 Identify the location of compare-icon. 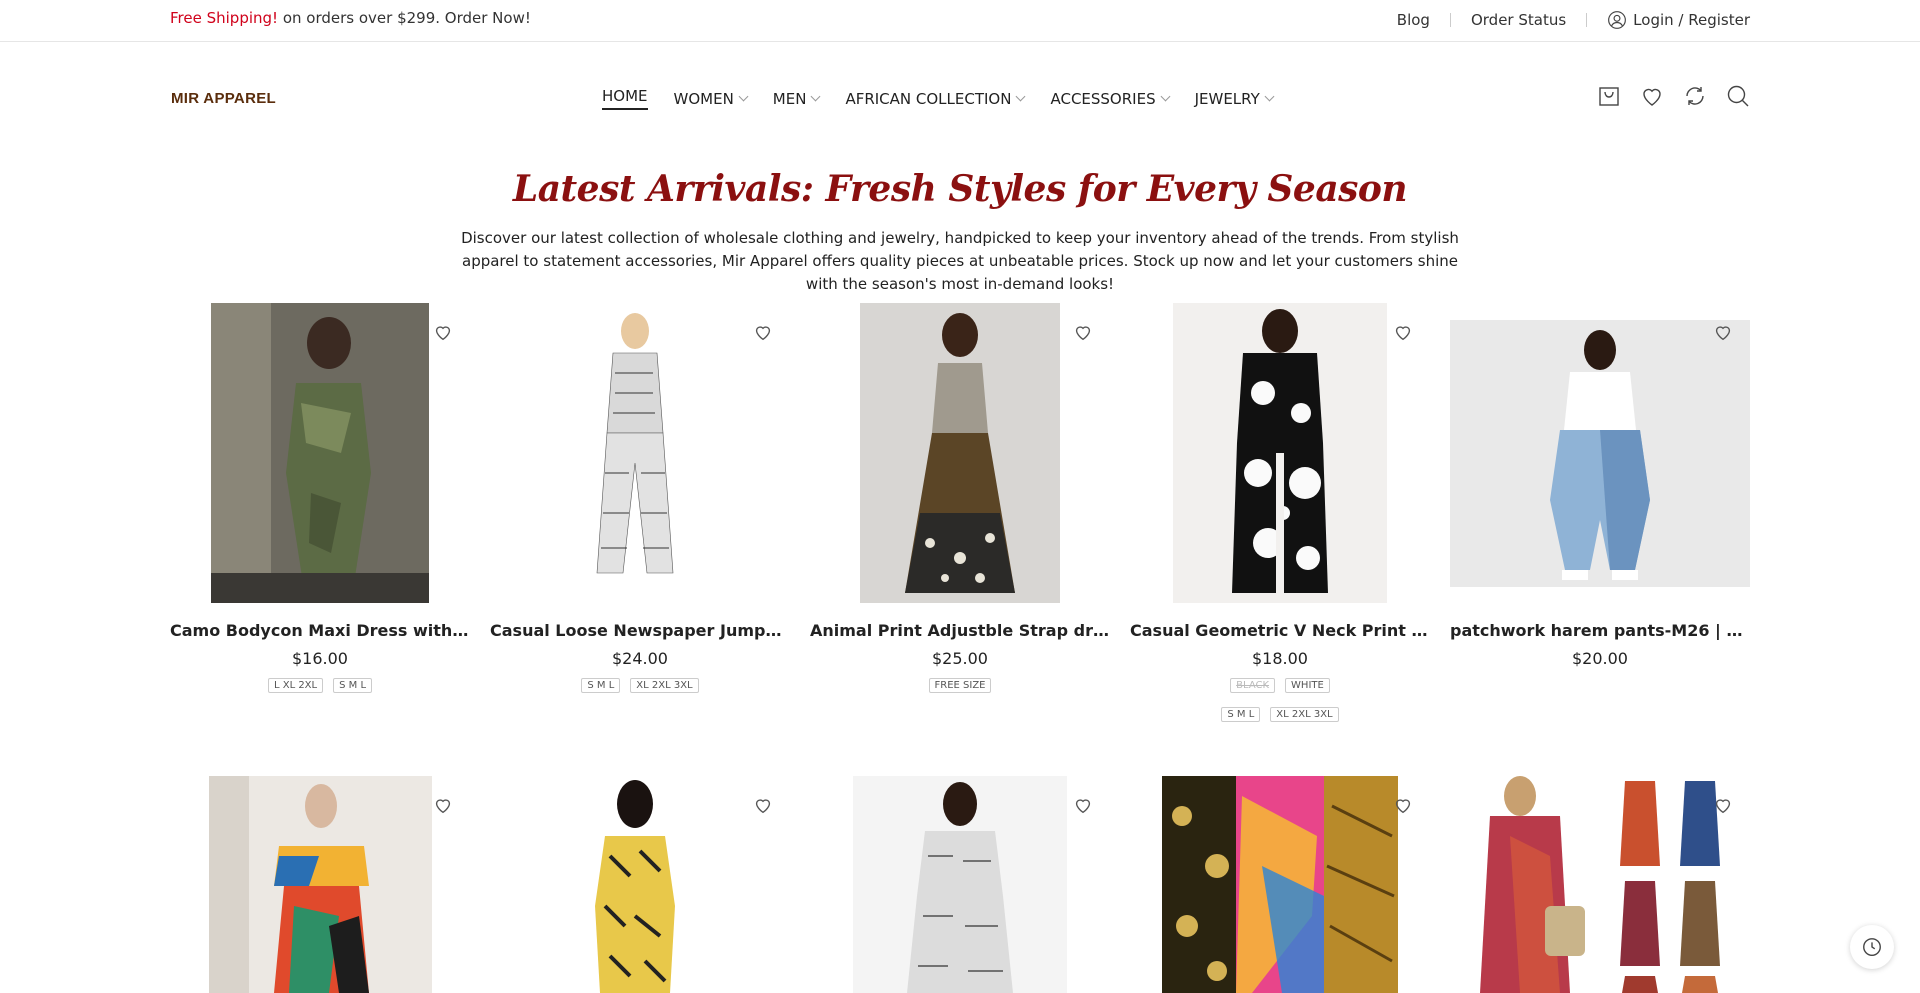
(1694, 95).